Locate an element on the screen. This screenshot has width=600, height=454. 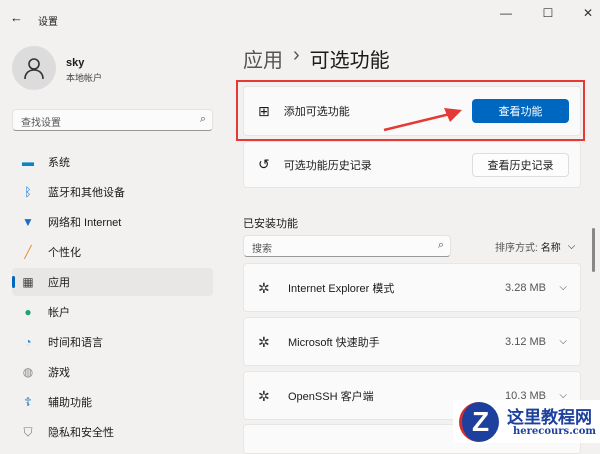
sidebar-item-accounts: ● 帐户 is located at coordinates (112, 312).